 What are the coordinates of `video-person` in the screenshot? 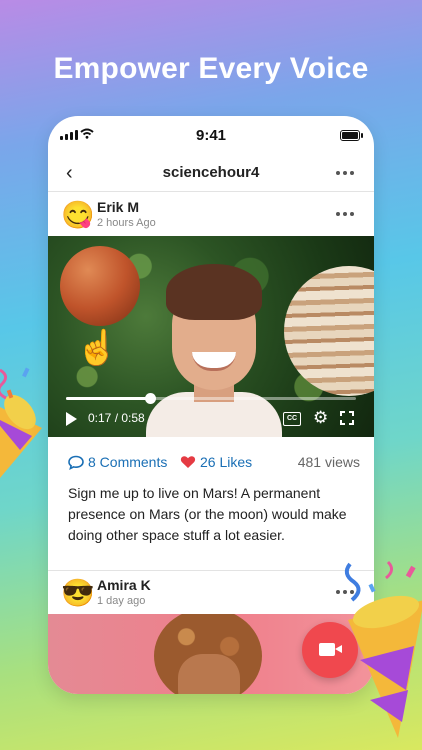 It's located at (214, 350).